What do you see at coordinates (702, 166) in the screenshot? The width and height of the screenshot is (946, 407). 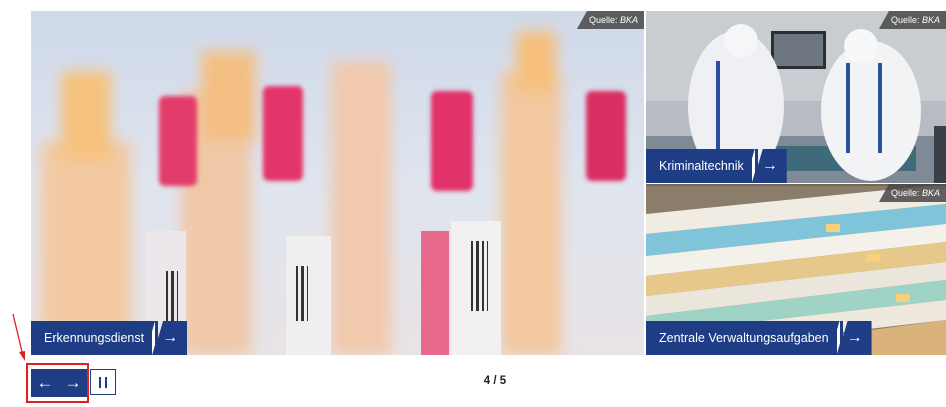 I see `caption-label: Kriminaltechnik` at bounding box center [702, 166].